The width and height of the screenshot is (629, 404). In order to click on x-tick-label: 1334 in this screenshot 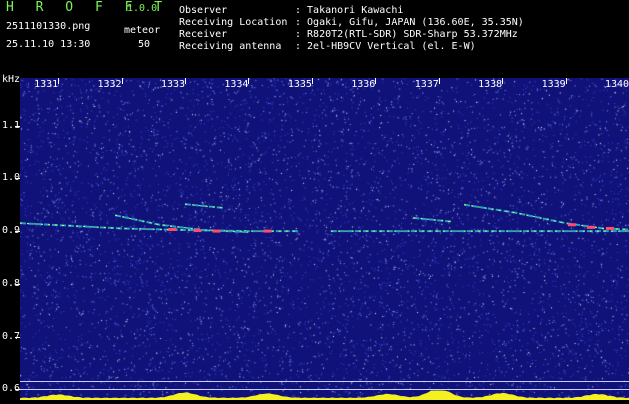, I will do `click(236, 84)`.